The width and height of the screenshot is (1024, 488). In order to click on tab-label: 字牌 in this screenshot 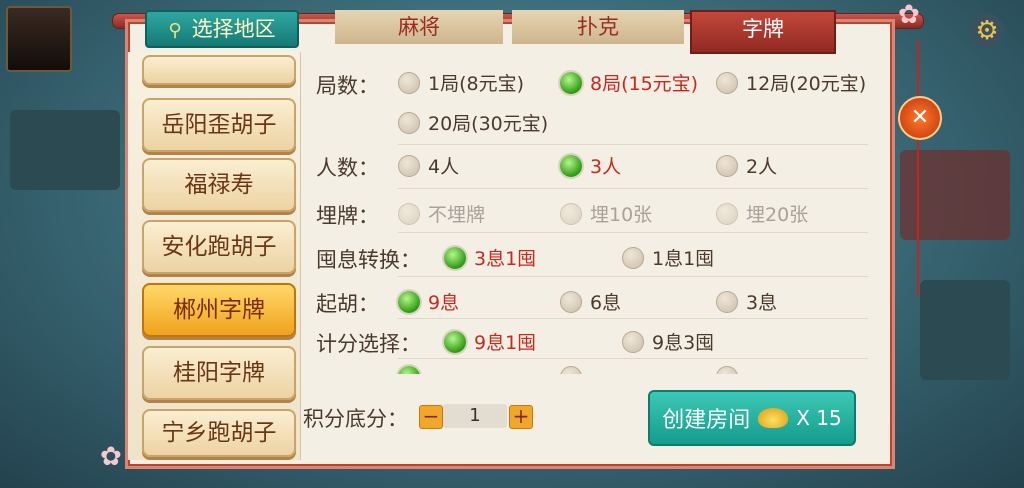, I will do `click(763, 29)`.